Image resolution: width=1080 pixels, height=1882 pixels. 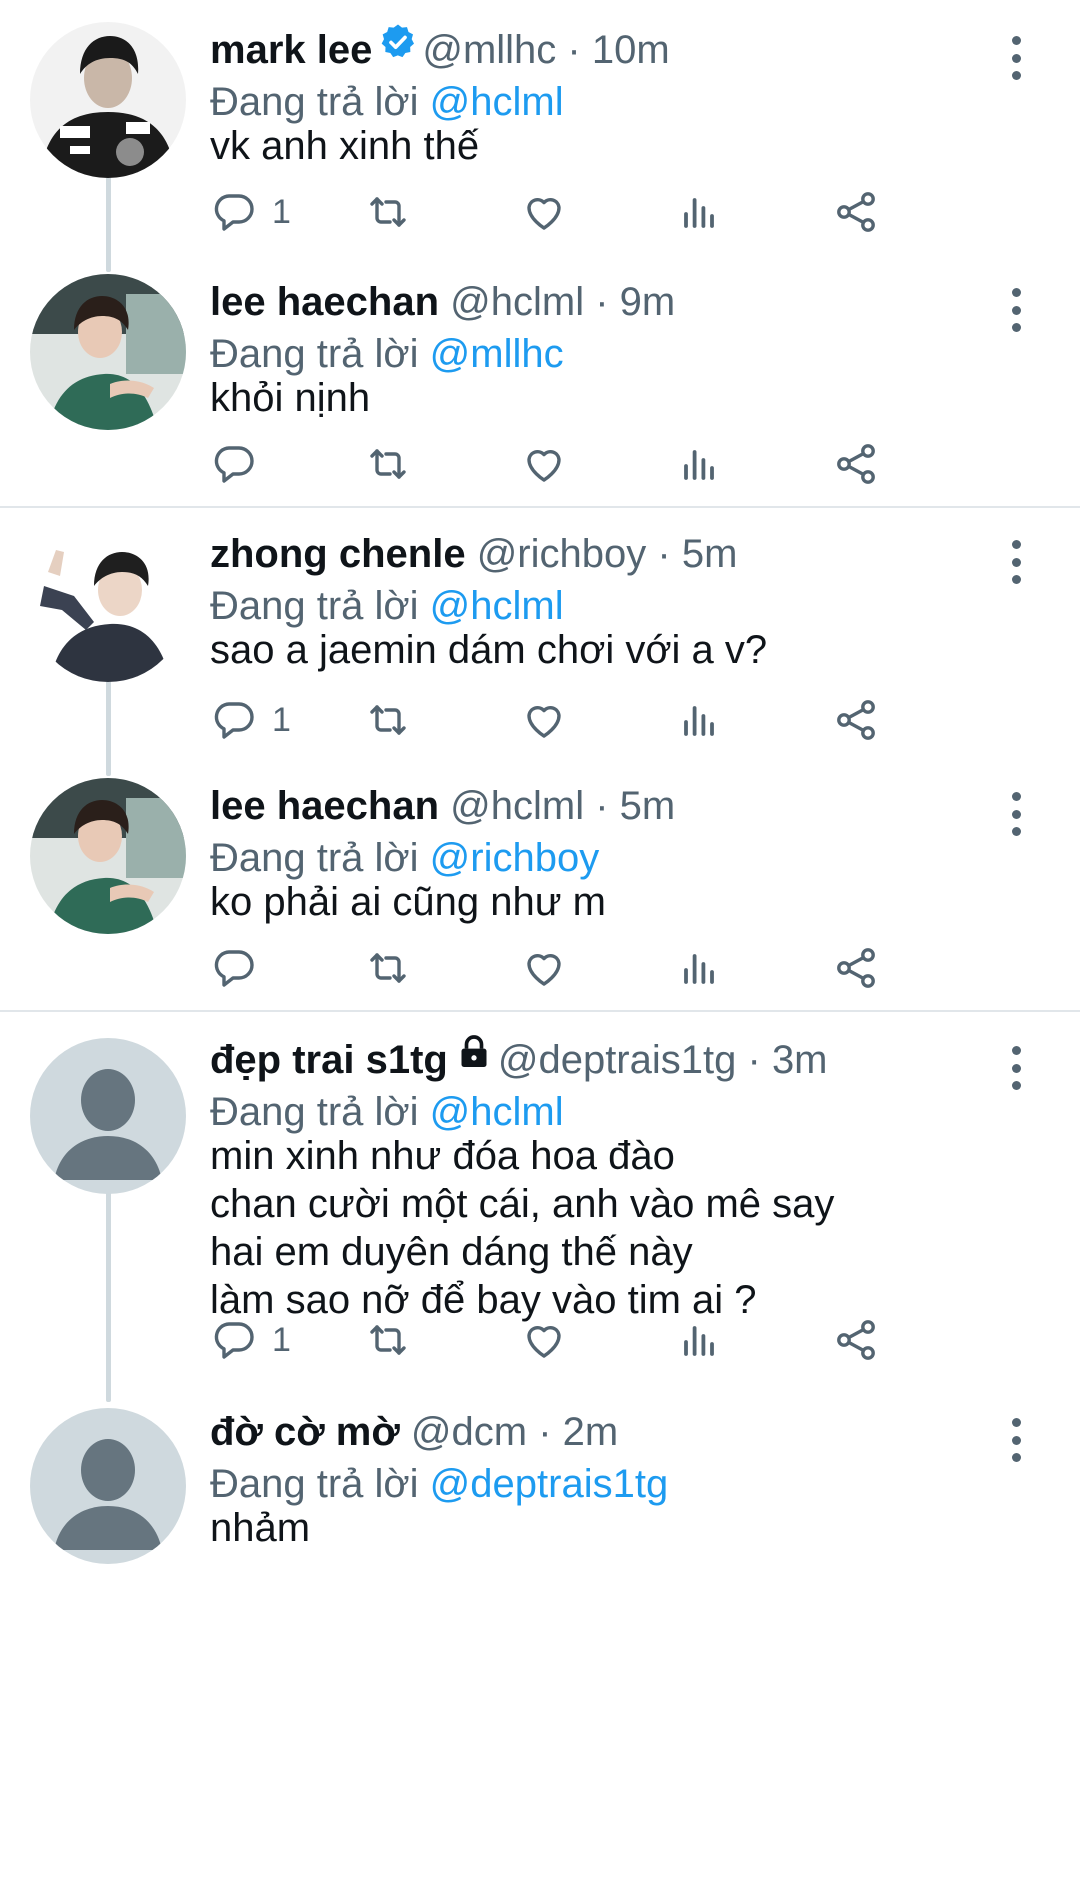 What do you see at coordinates (305, 1432) in the screenshot?
I see `display-name: đờ cờ mờ` at bounding box center [305, 1432].